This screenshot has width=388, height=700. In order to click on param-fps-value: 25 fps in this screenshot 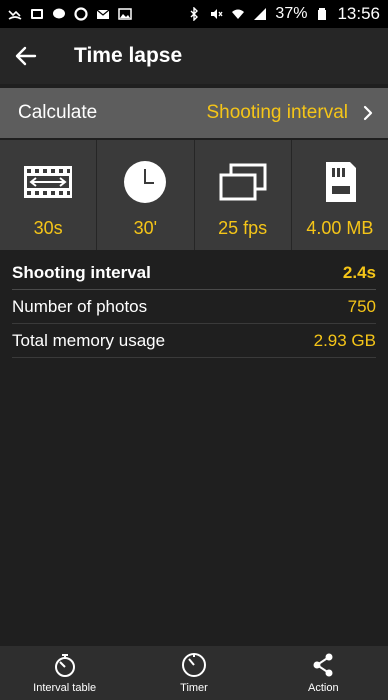, I will do `click(243, 228)`.